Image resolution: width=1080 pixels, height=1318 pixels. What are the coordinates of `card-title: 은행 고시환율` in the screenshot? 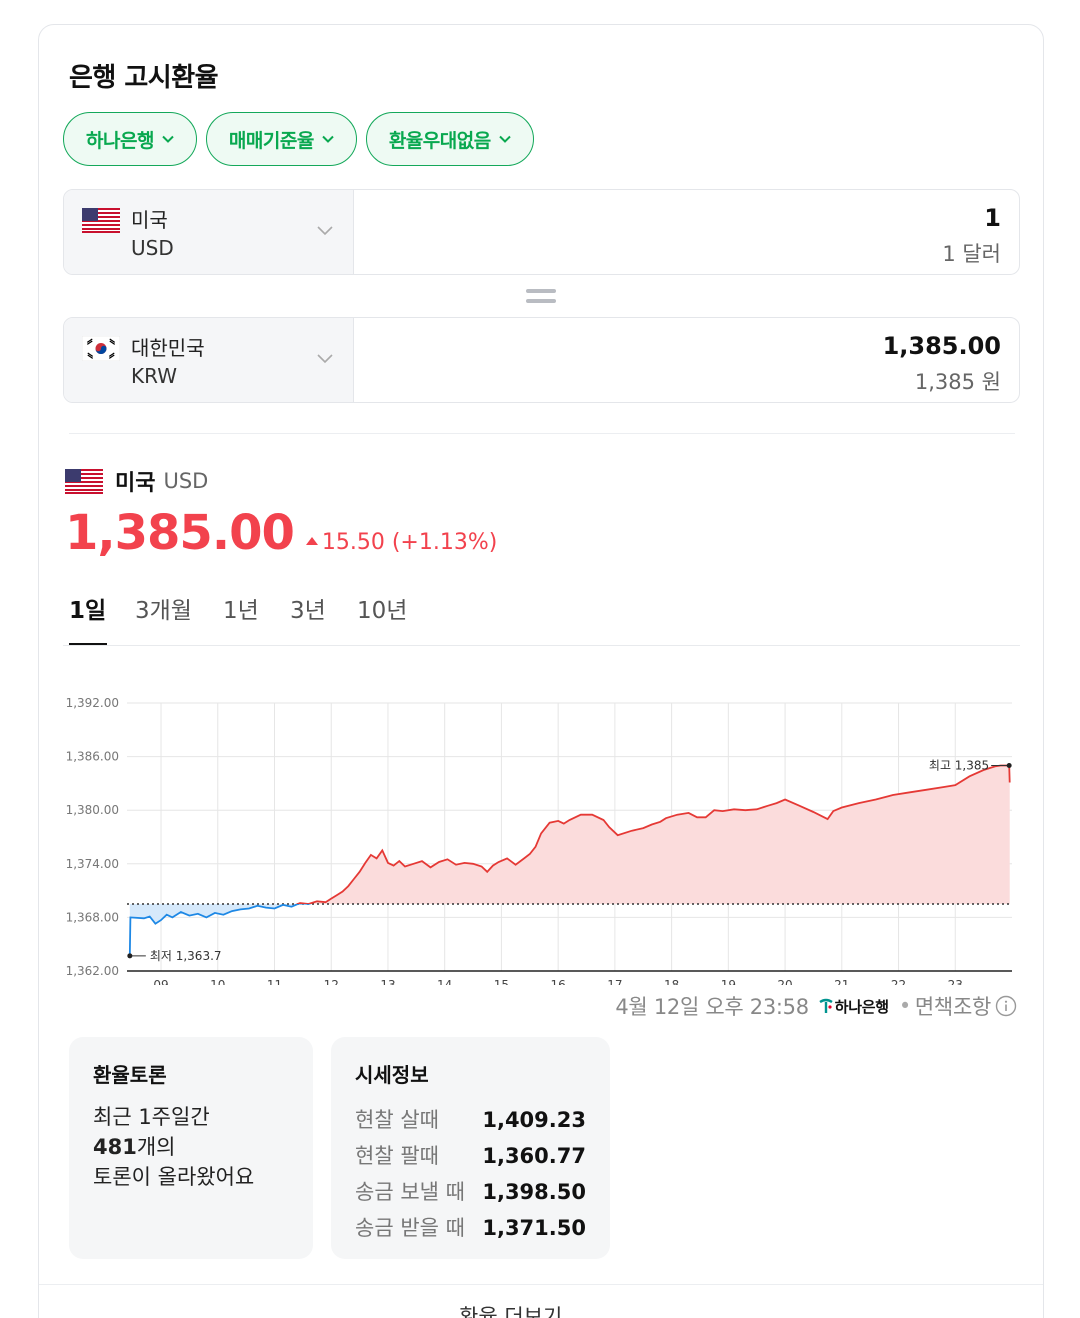 It's located at (144, 78).